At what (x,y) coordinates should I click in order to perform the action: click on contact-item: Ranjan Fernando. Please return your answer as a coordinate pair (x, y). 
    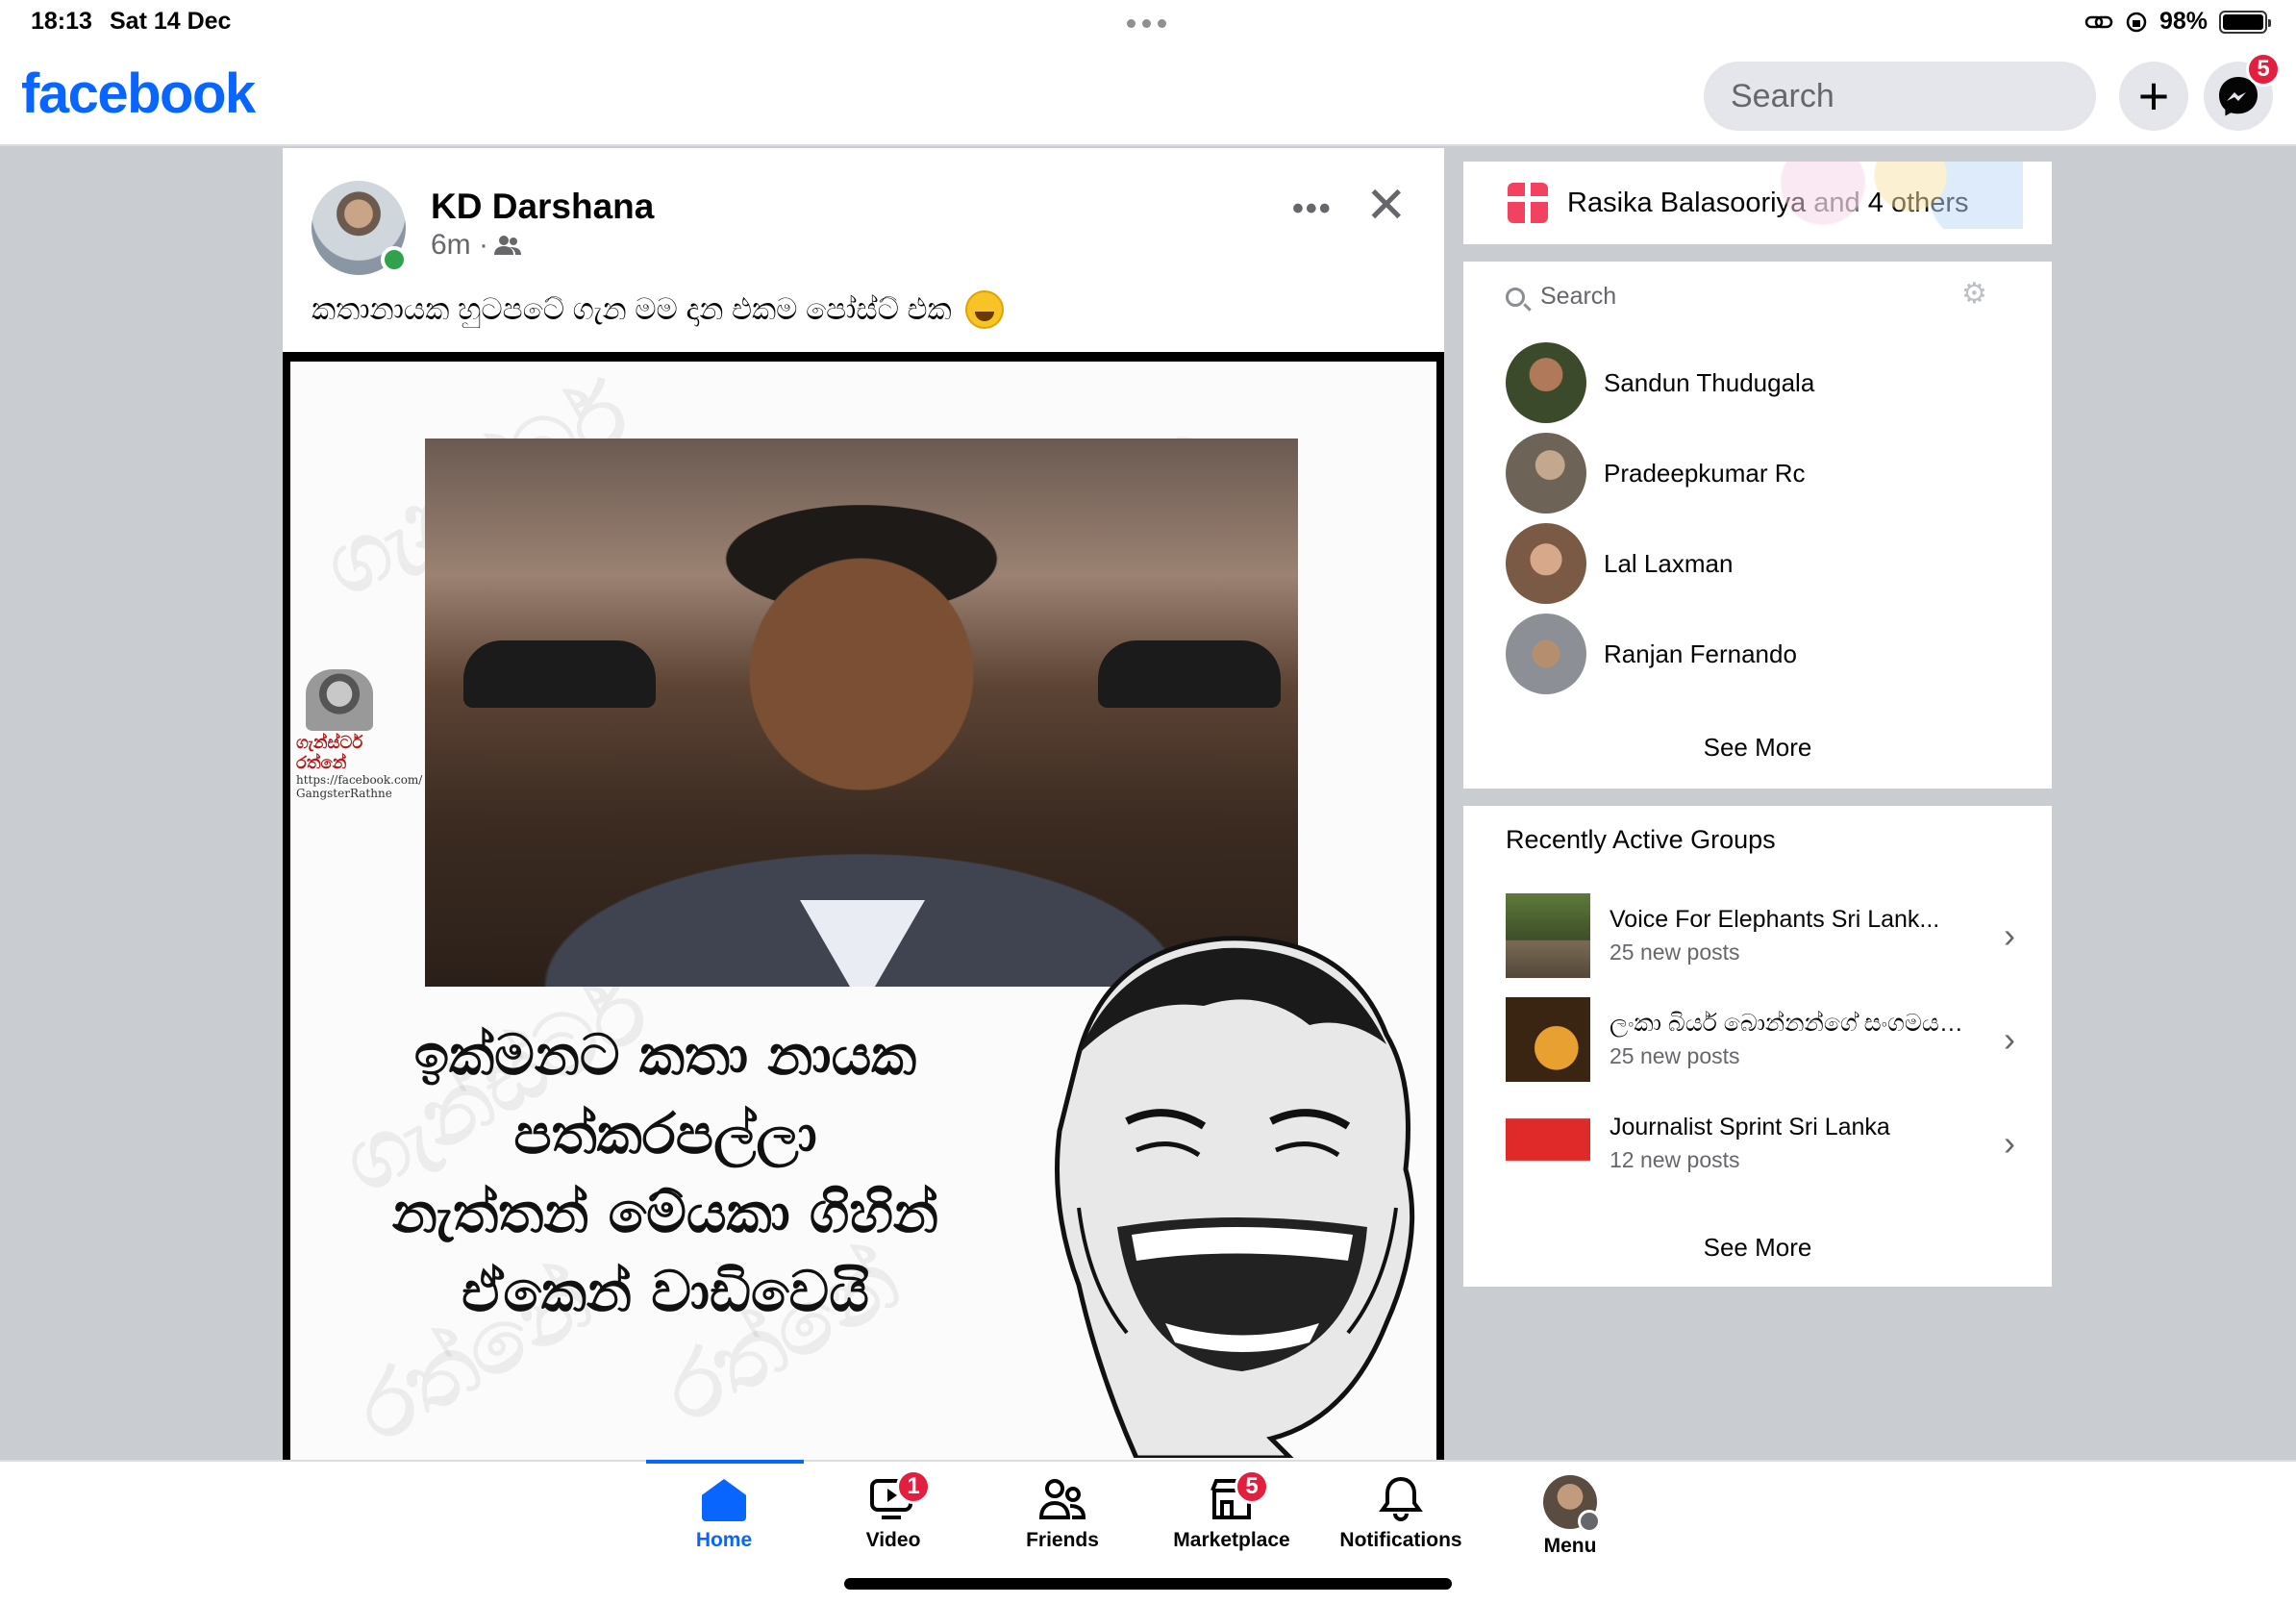
    Looking at the image, I should click on (1651, 654).